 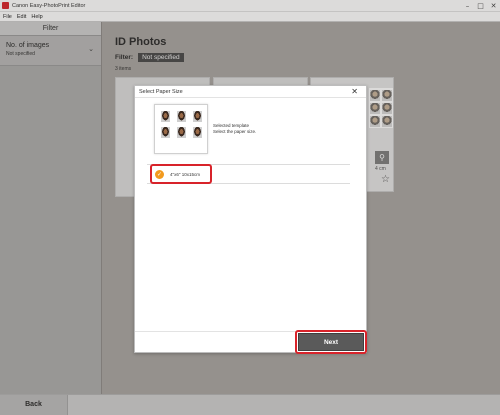 I want to click on selected-template-text: Selected template Select the paper size., so click(x=234, y=129).